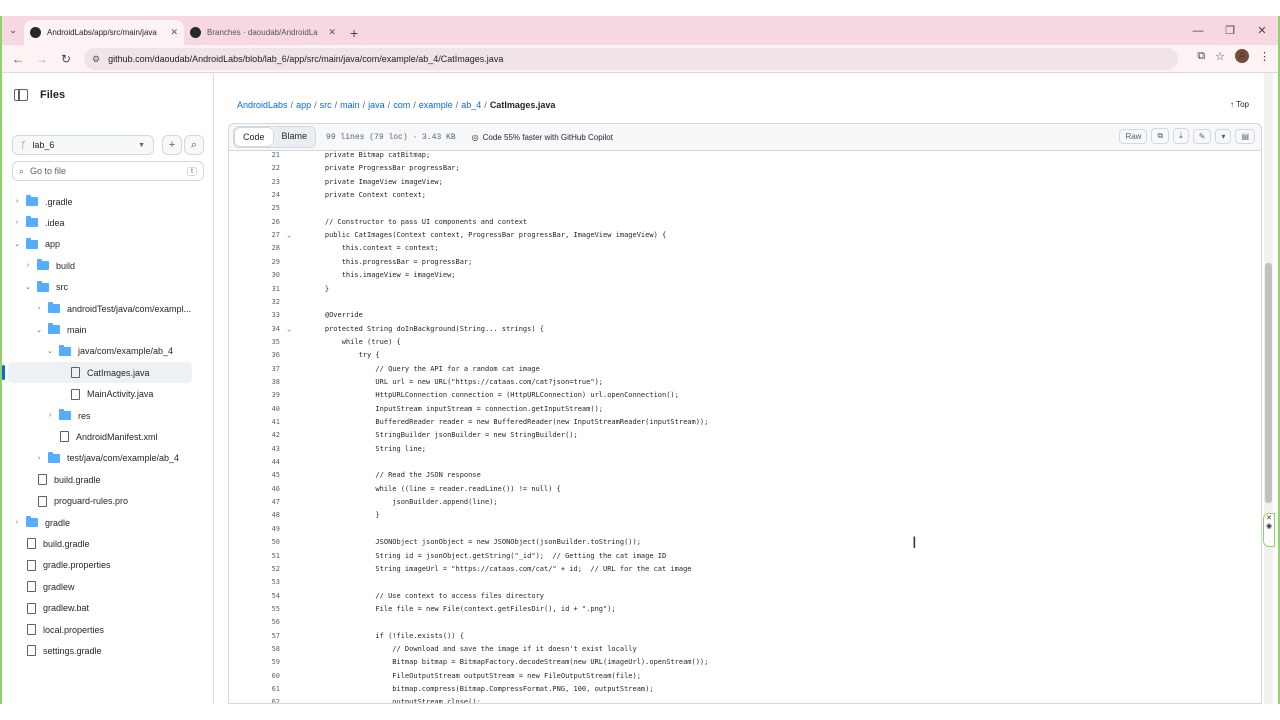 This screenshot has height=720, width=1280. Describe the element at coordinates (350, 105) in the screenshot. I see `breadcrumb-link: main` at that location.